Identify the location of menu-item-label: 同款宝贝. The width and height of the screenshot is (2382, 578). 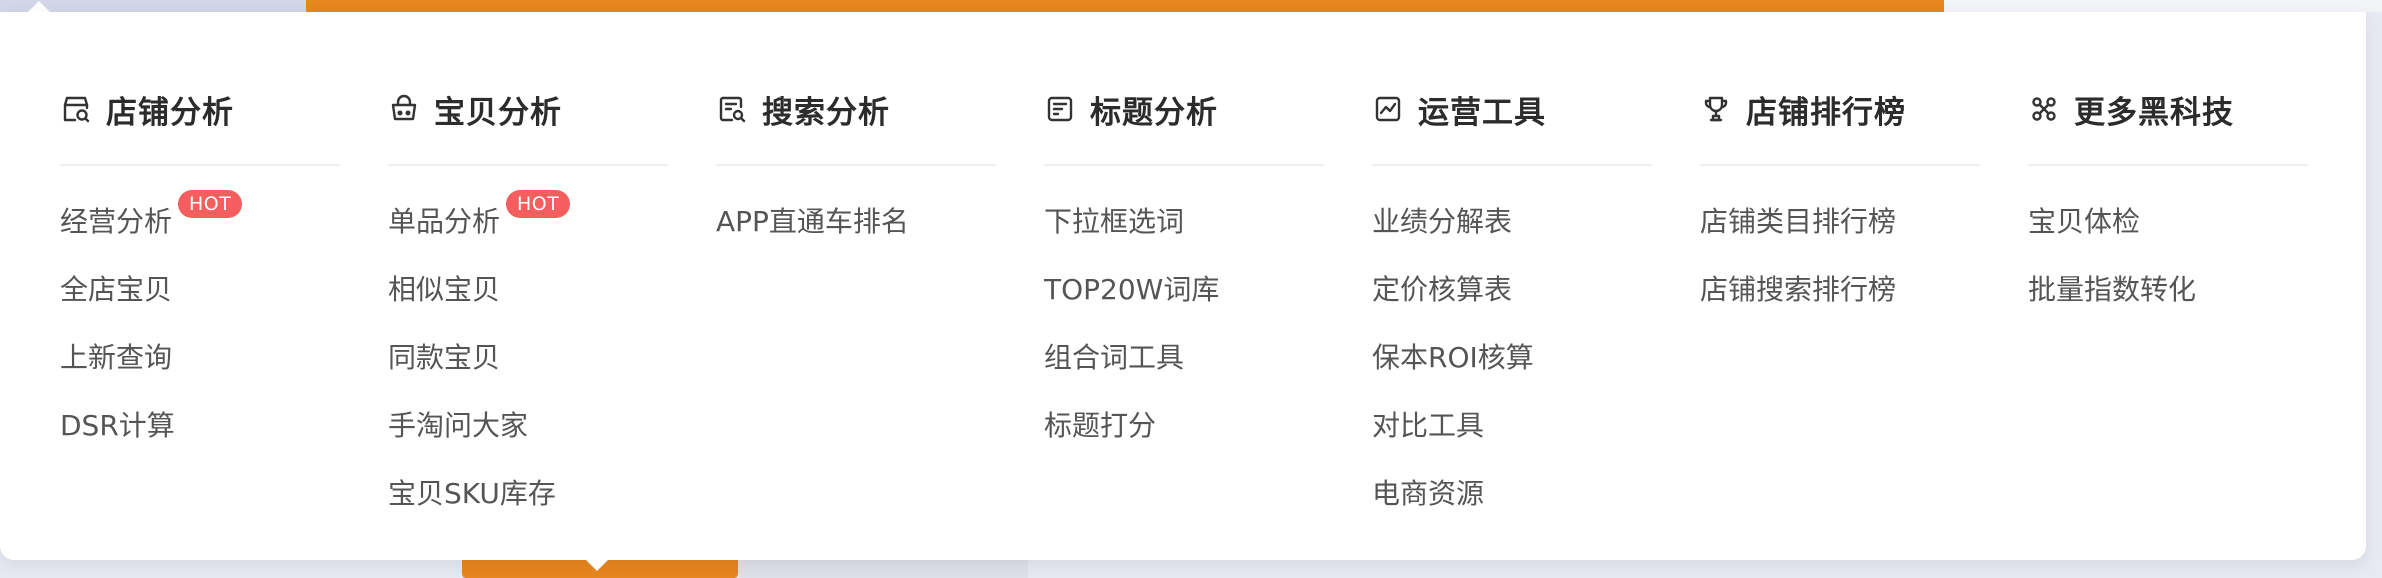
(444, 357).